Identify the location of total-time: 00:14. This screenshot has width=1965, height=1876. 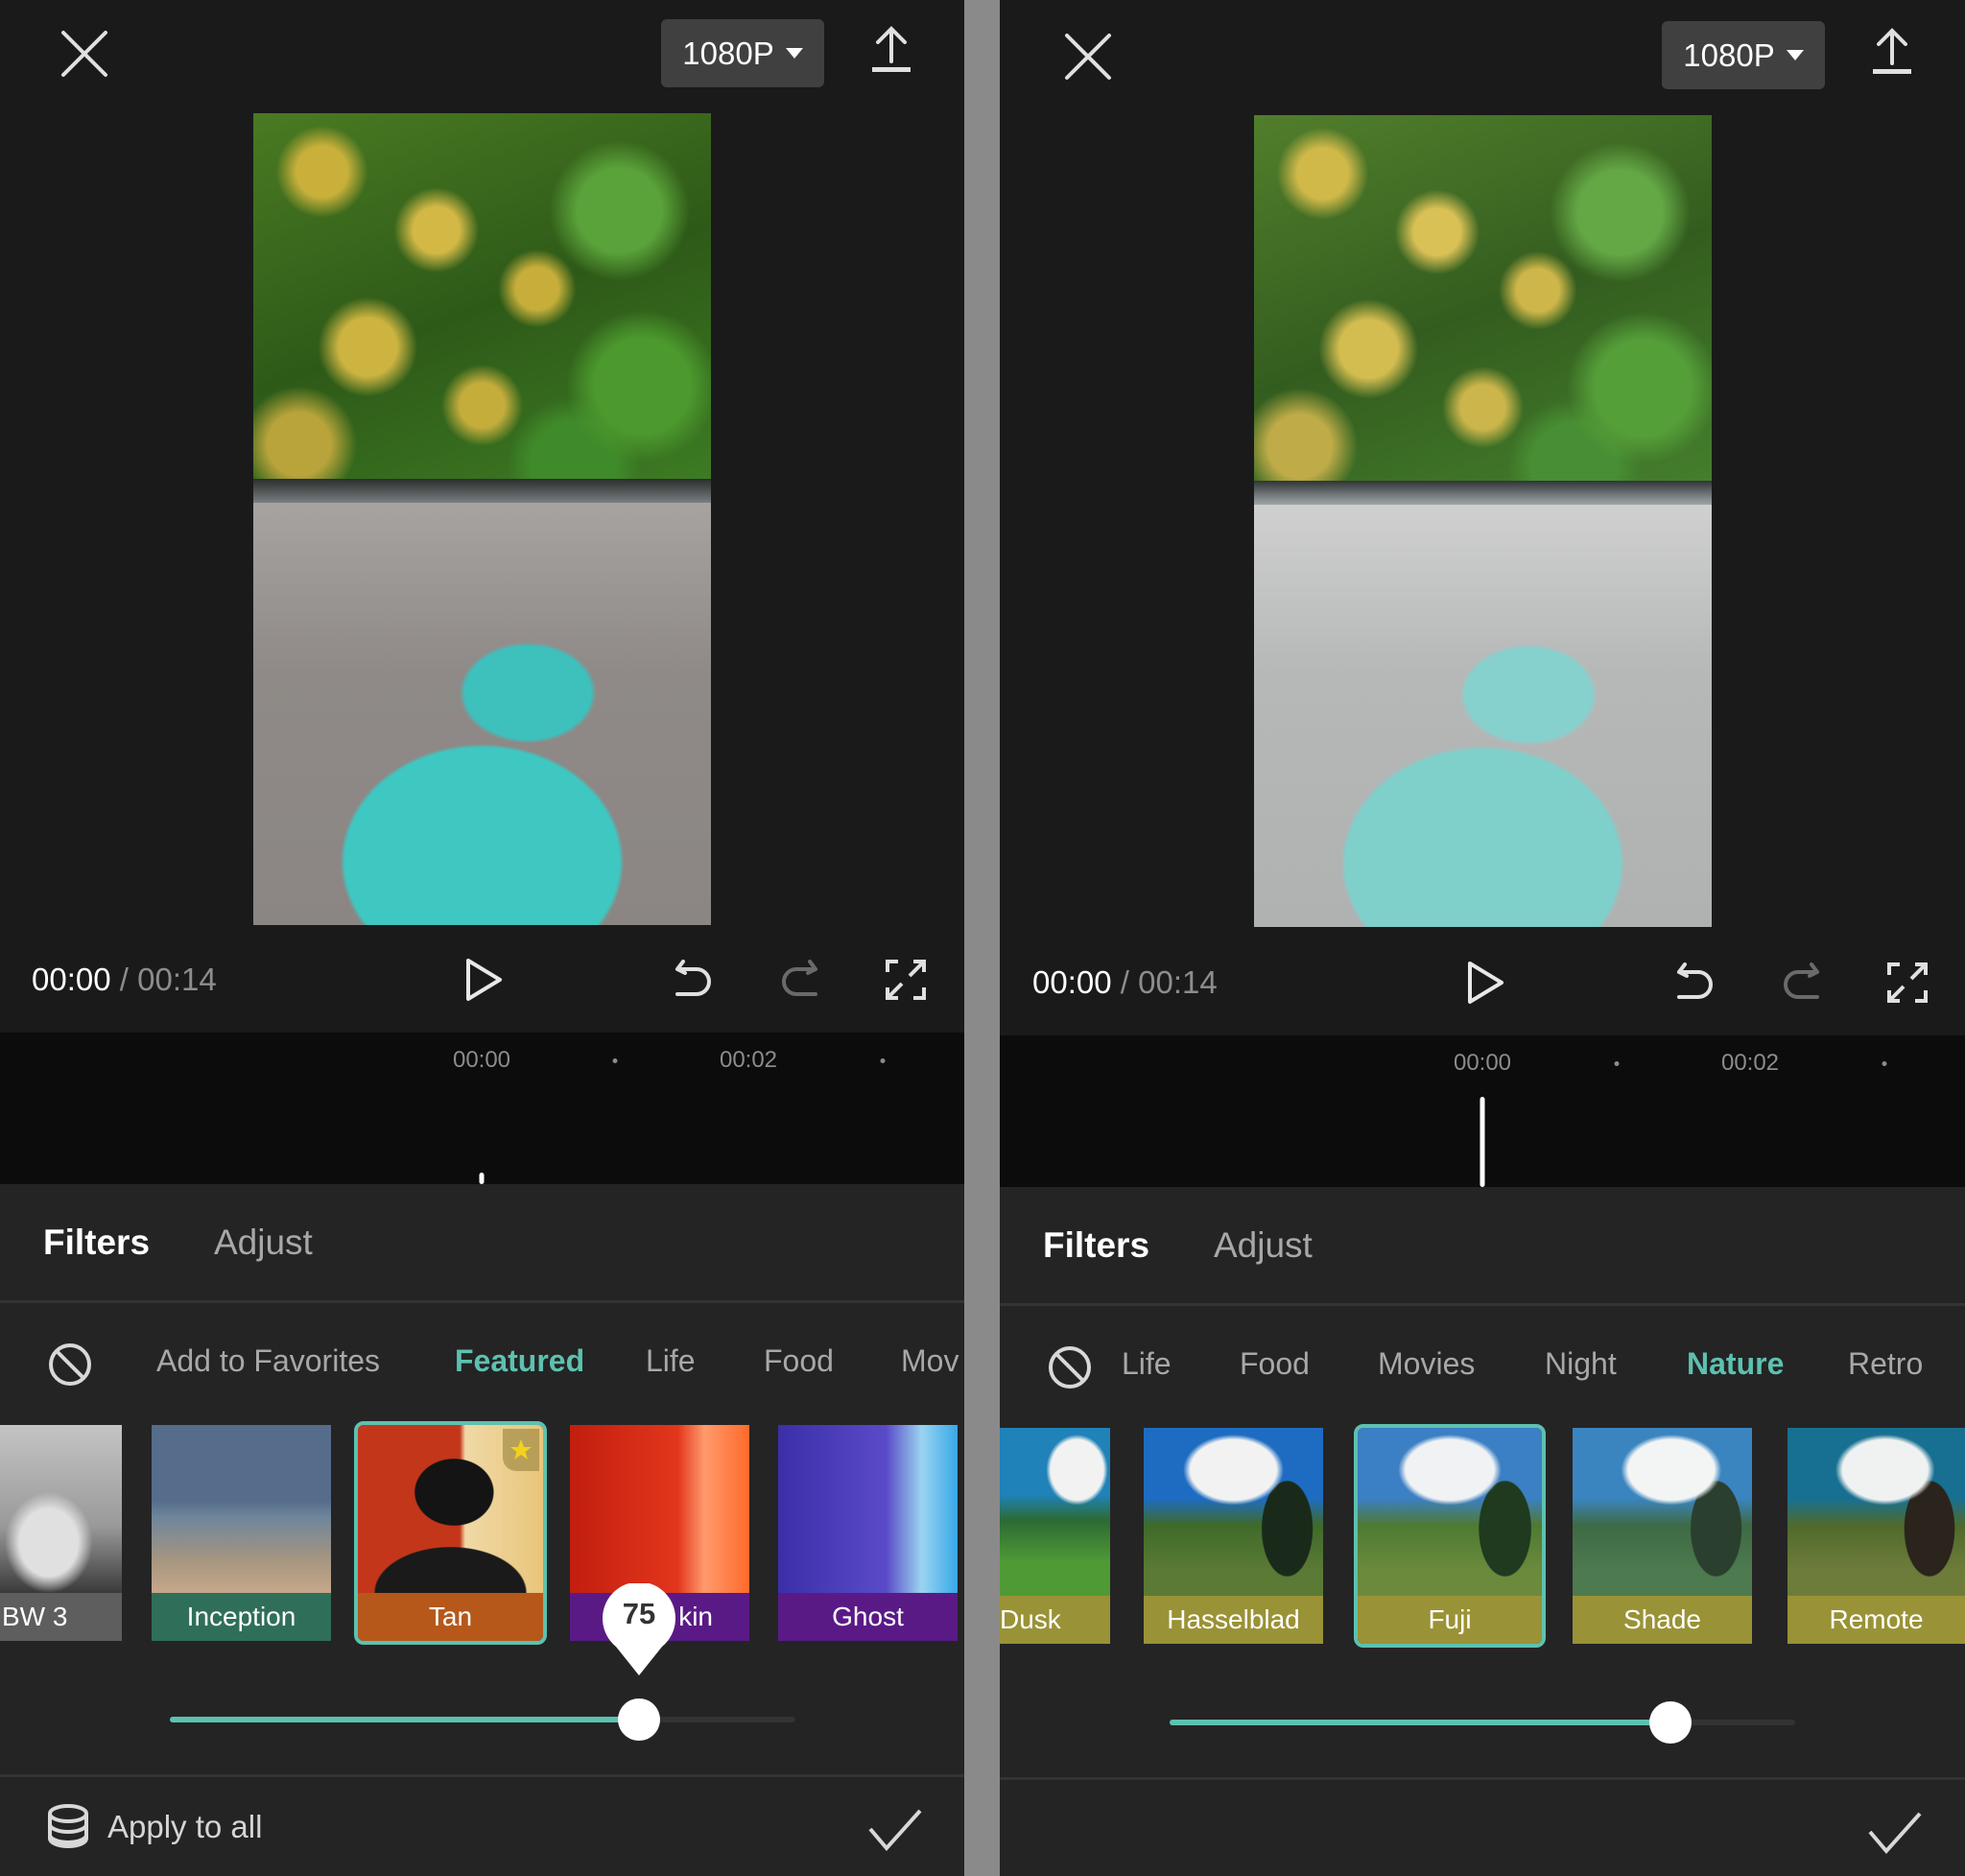
(177, 979).